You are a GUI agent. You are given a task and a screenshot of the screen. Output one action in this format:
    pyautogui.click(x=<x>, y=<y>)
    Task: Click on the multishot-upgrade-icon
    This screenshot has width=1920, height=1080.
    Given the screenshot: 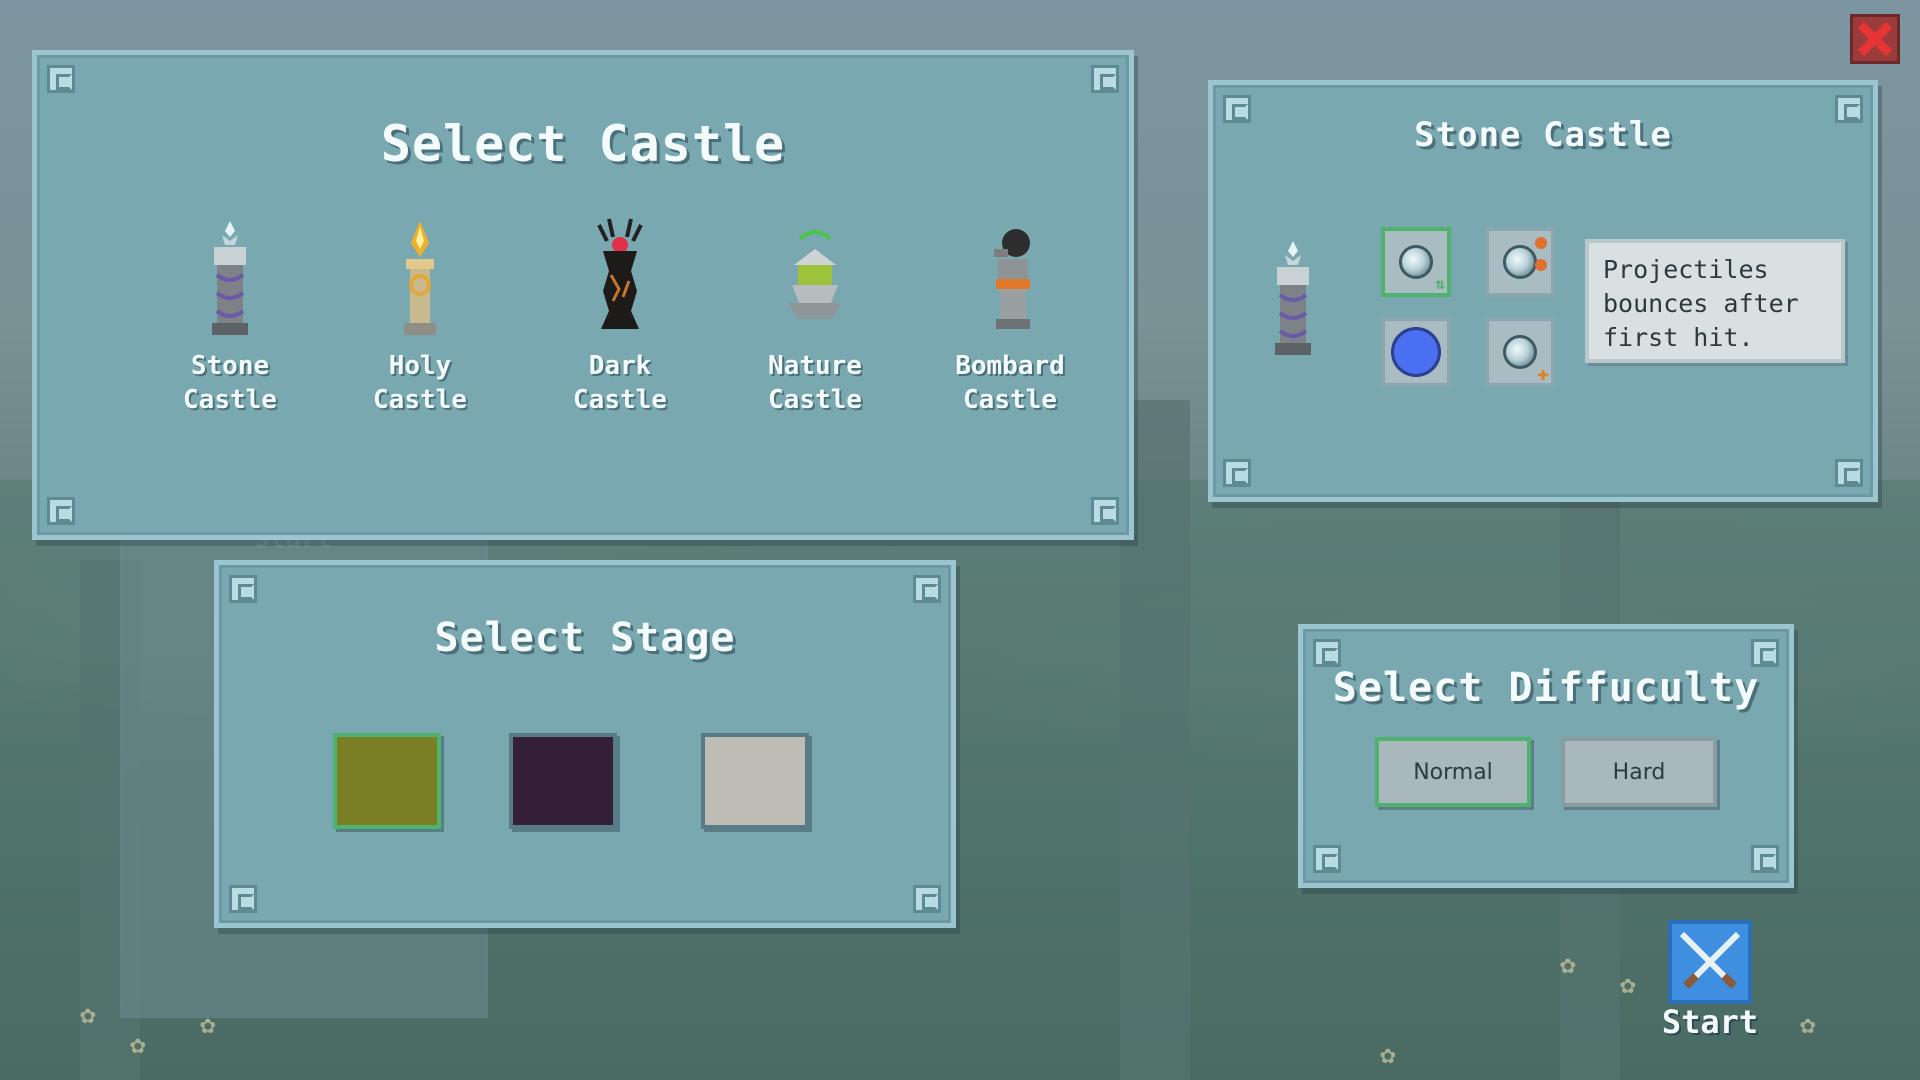 What is the action you would take?
    pyautogui.click(x=1520, y=262)
    